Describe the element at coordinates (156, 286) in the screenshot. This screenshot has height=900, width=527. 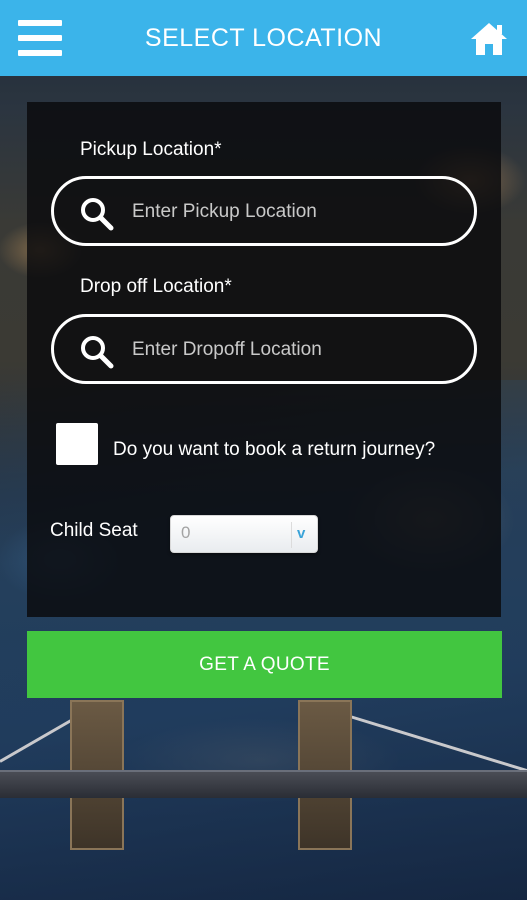
I see `dropoff-label: Drop off Location*` at that location.